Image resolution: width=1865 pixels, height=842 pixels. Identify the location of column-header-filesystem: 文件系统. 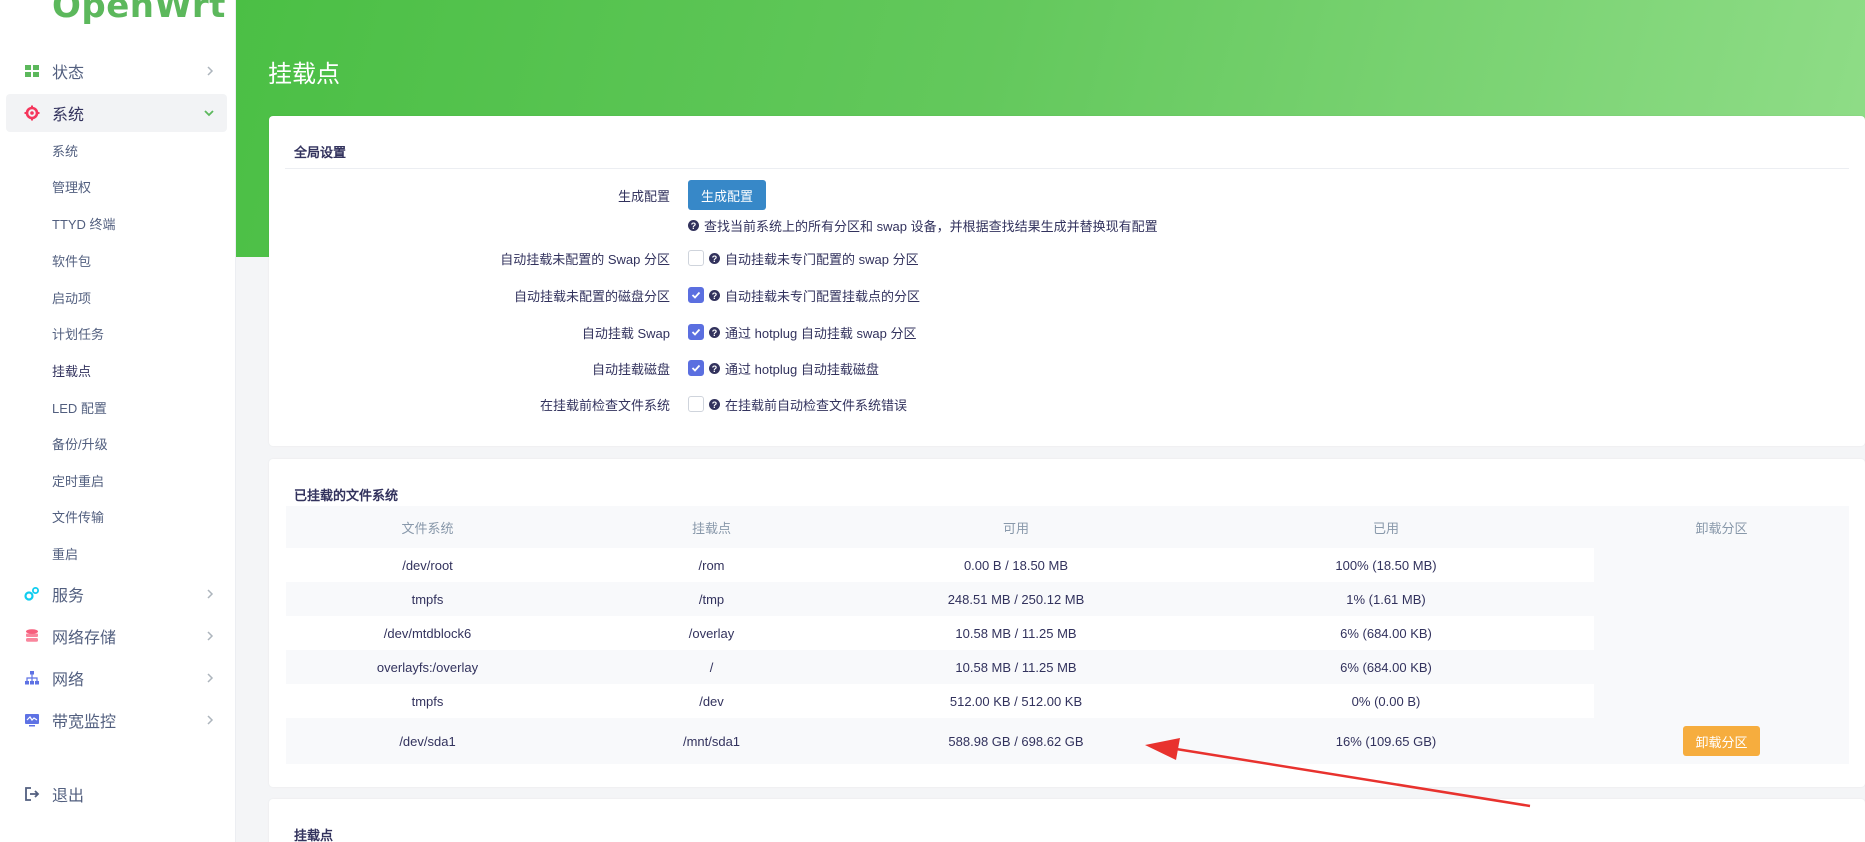
(427, 527).